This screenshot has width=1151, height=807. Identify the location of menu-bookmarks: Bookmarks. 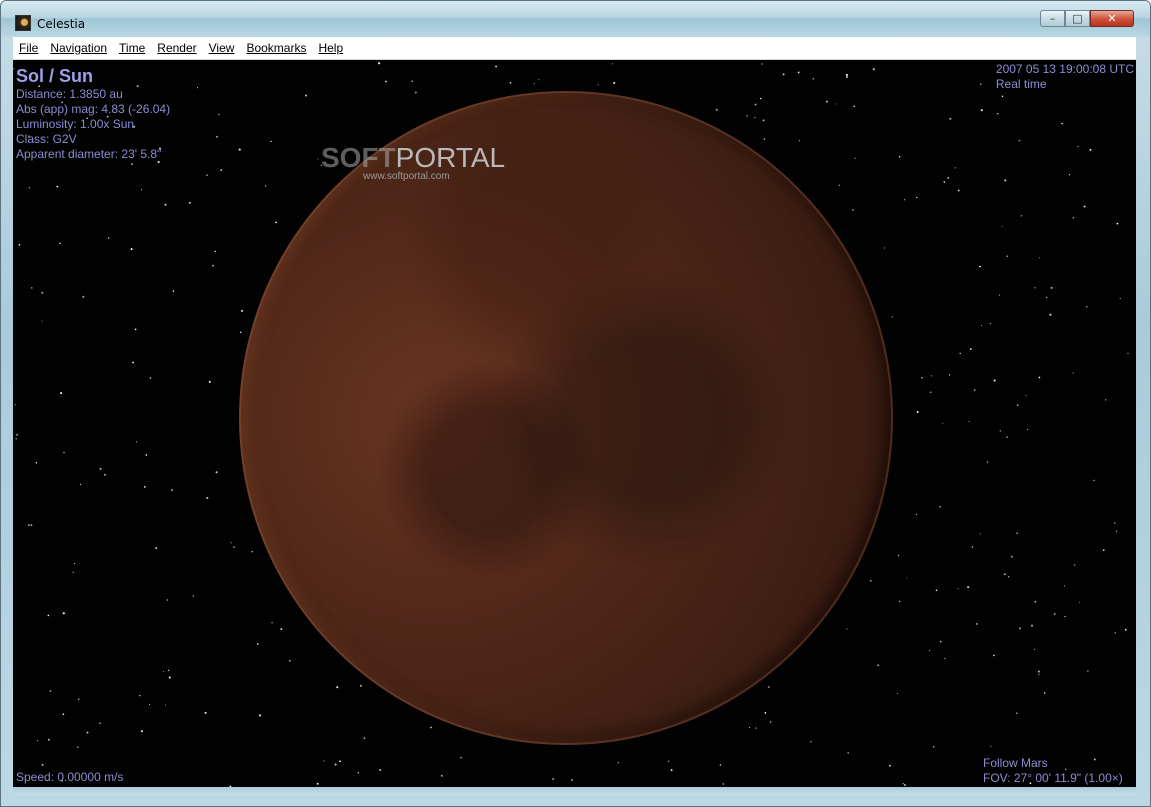
(276, 48).